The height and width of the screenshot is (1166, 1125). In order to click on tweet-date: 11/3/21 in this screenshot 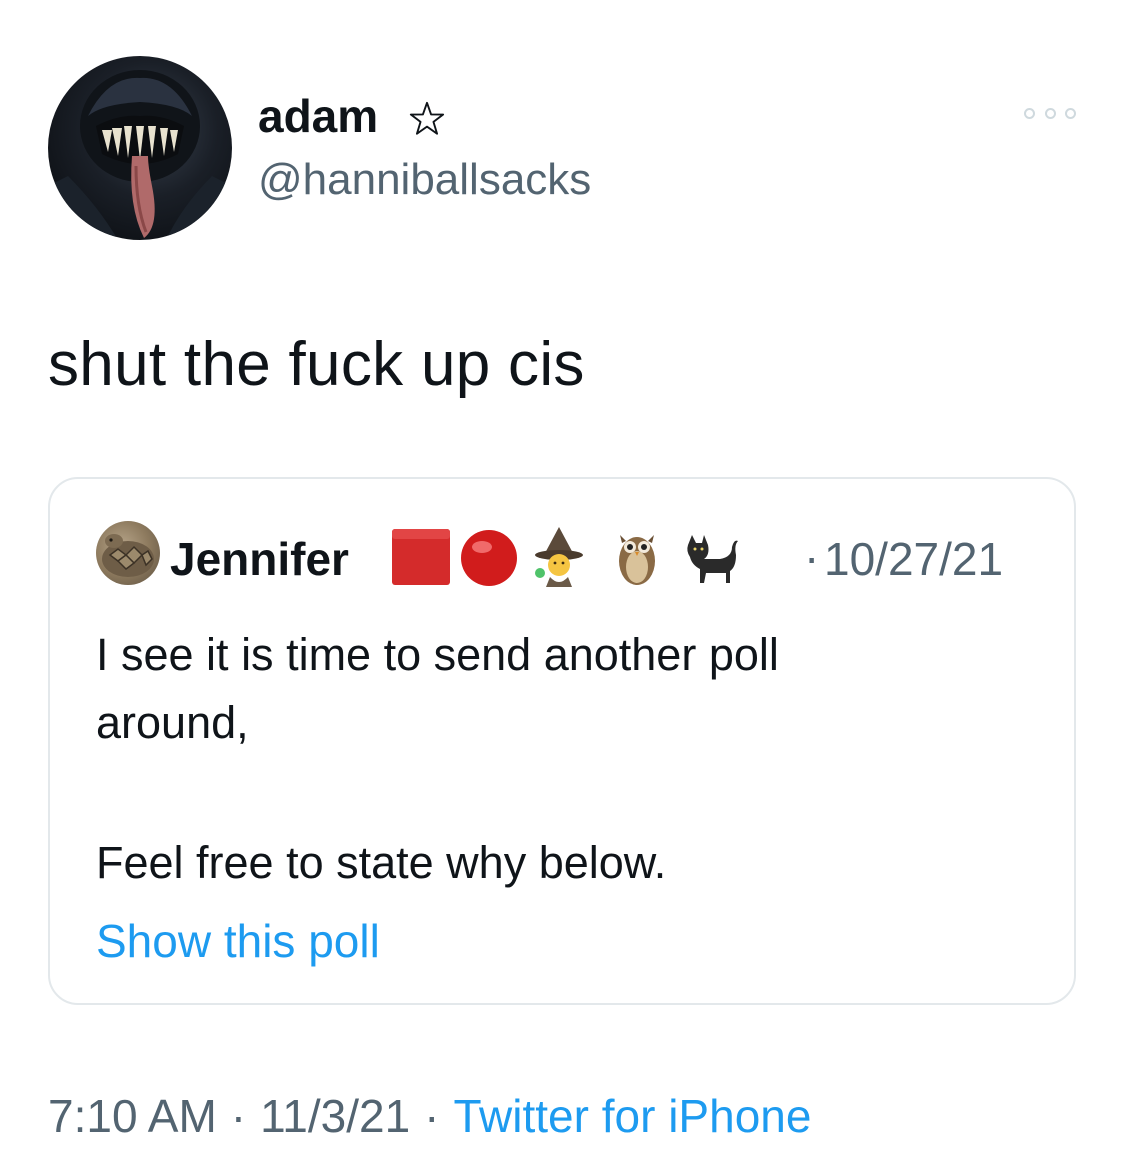, I will do `click(335, 1116)`.